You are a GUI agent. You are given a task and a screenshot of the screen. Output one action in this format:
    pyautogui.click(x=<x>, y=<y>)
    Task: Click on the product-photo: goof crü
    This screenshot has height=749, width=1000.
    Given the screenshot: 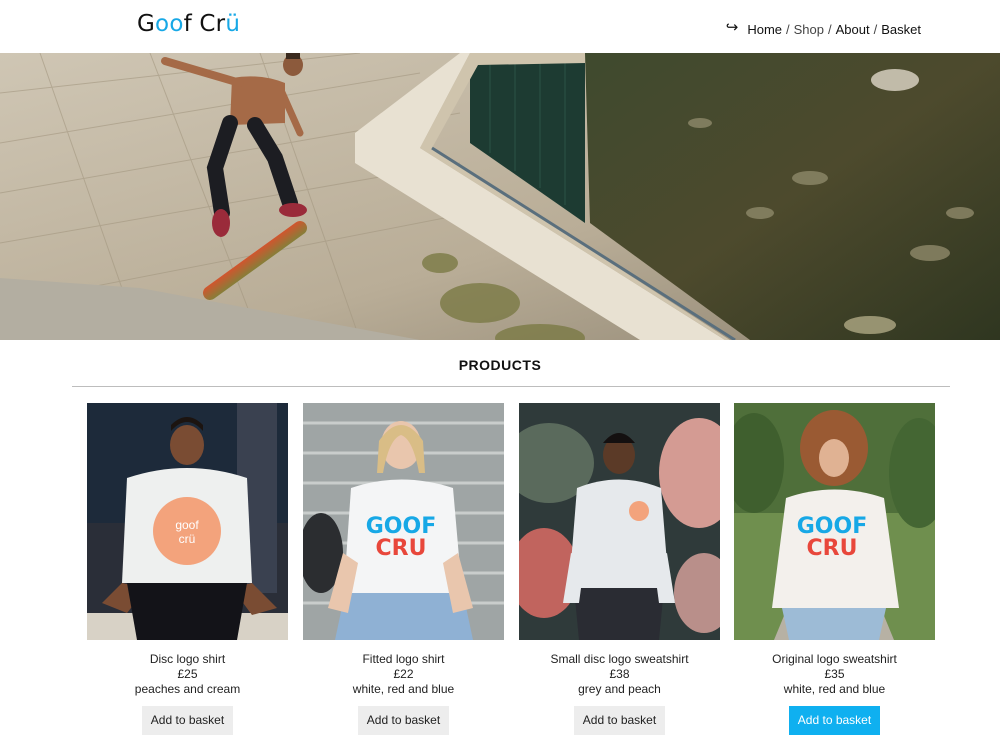 What is the action you would take?
    pyautogui.click(x=187, y=521)
    